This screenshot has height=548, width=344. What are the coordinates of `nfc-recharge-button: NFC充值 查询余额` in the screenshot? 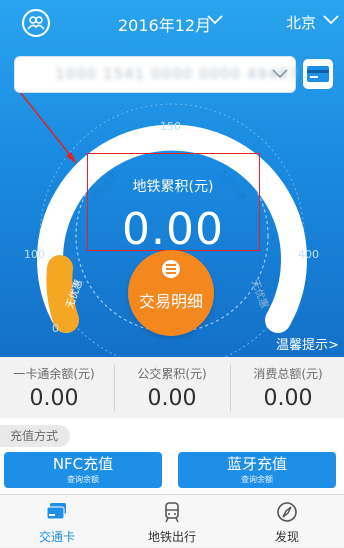 It's located at (83, 470).